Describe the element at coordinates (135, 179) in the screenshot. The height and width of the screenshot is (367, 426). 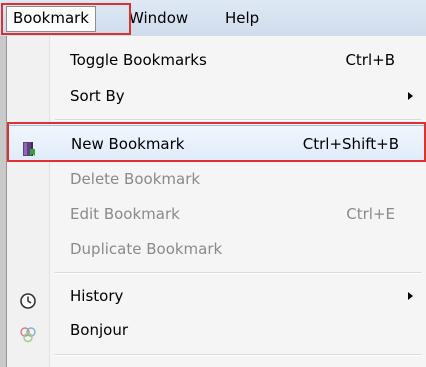
I see `menu-item-label: Delete Bookmark` at that location.